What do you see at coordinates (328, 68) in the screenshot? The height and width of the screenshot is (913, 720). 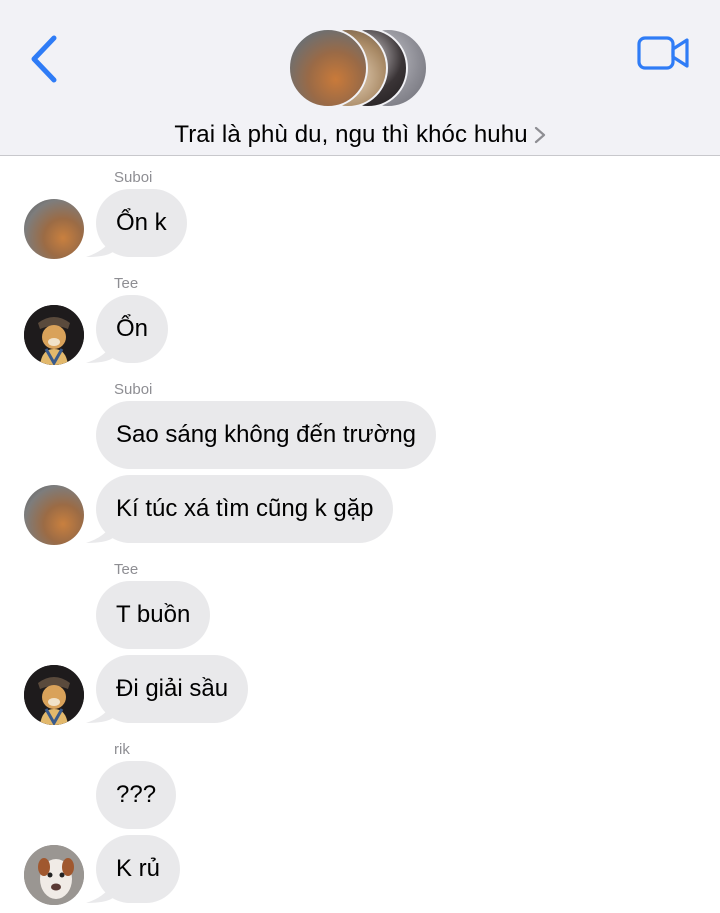 I see `member-avatar-cat` at bounding box center [328, 68].